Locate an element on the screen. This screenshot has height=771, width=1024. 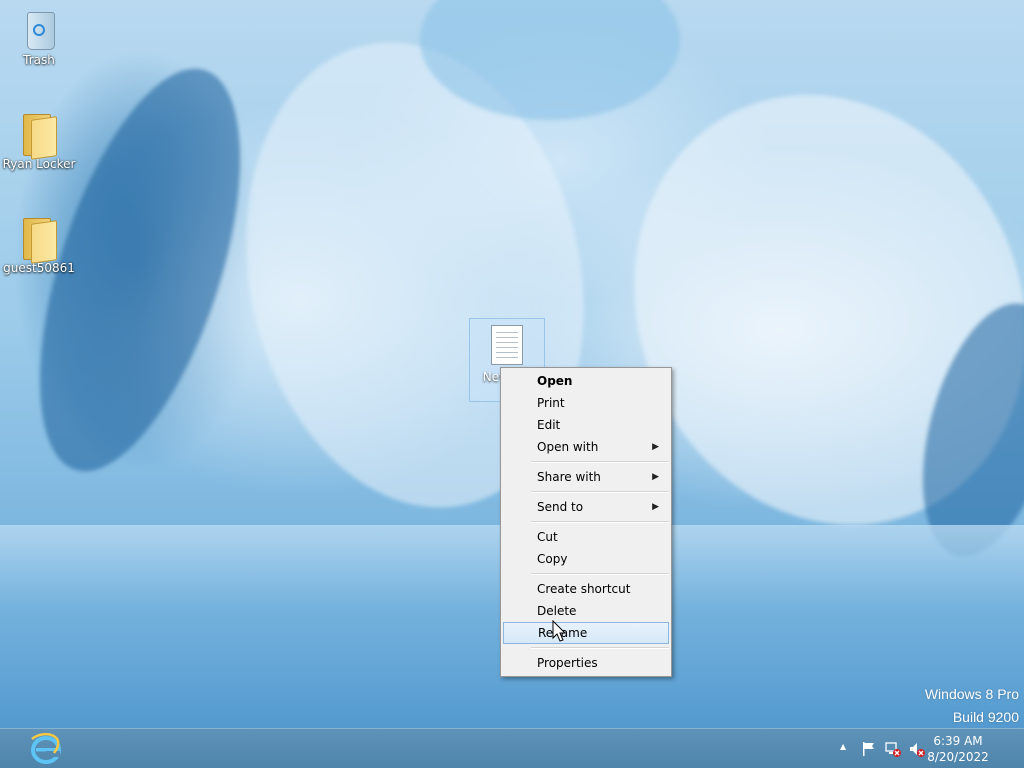
menu-item-label: Share with is located at coordinates (569, 477).